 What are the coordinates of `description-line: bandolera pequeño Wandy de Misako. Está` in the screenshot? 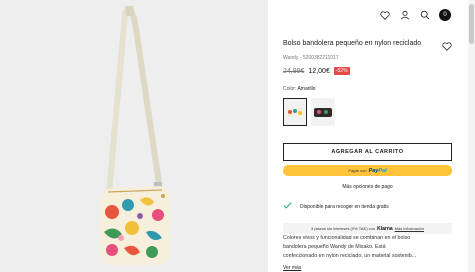 It's located at (334, 247).